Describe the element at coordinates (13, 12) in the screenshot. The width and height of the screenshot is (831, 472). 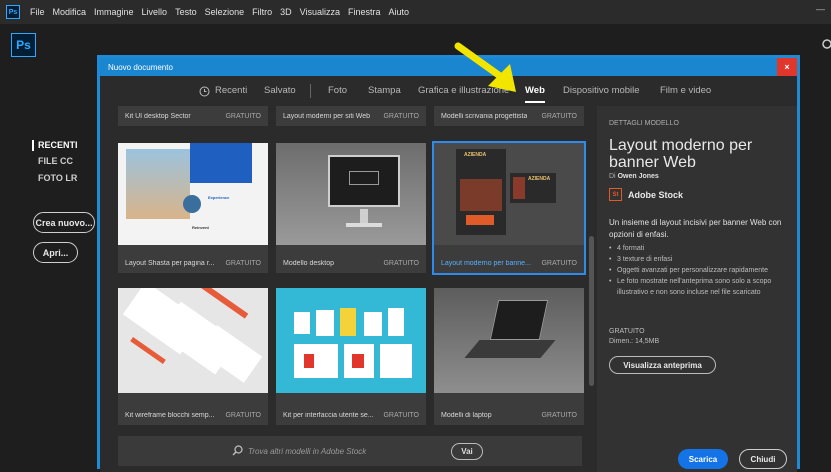
I see `photoshop-app-icon: Ps` at that location.